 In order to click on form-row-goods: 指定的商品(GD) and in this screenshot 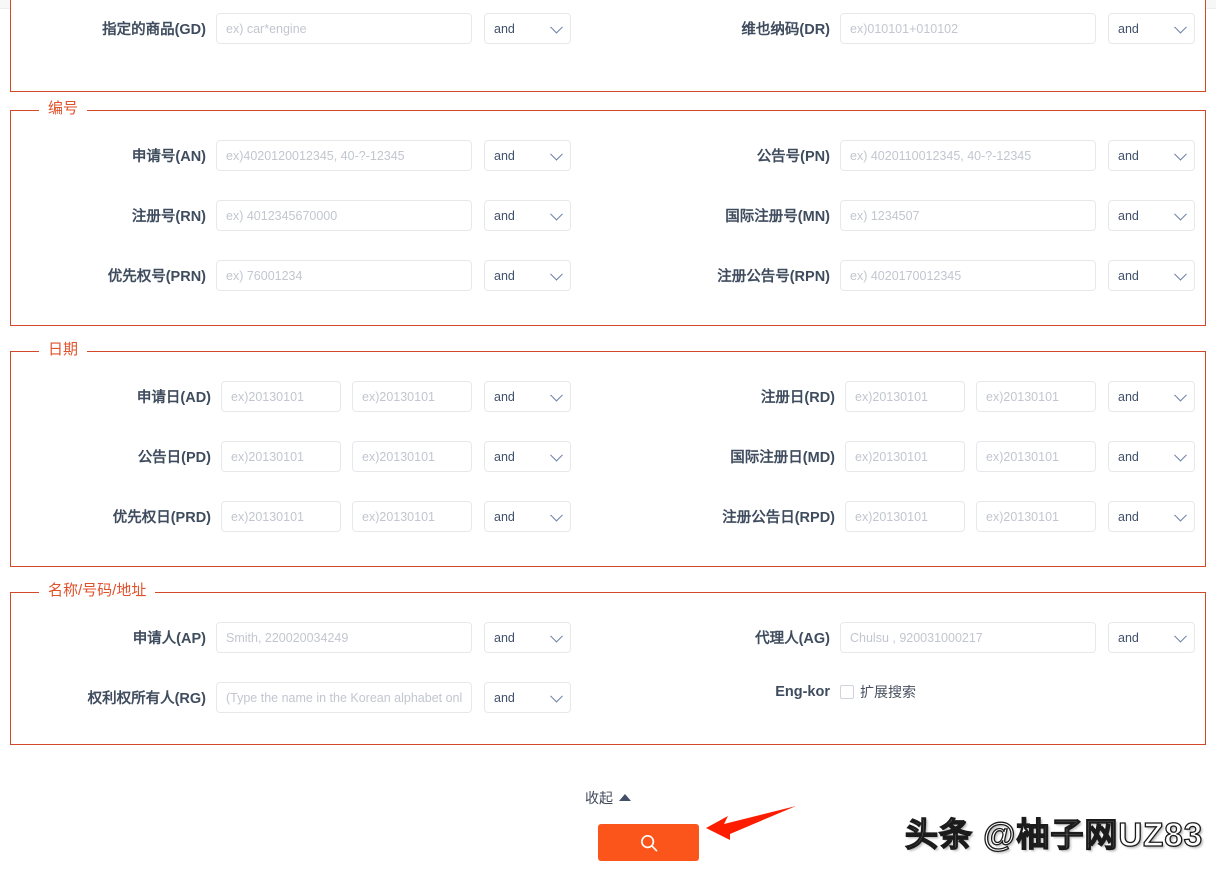, I will do `click(291, 28)`.